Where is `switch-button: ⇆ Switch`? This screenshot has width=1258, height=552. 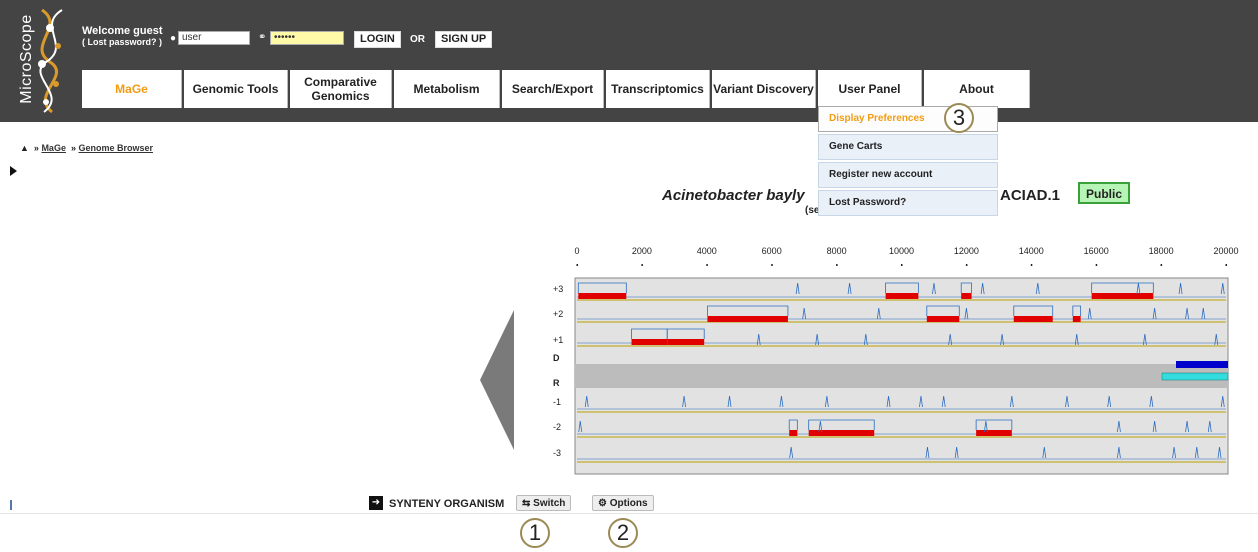
switch-button: ⇆ Switch is located at coordinates (544, 503).